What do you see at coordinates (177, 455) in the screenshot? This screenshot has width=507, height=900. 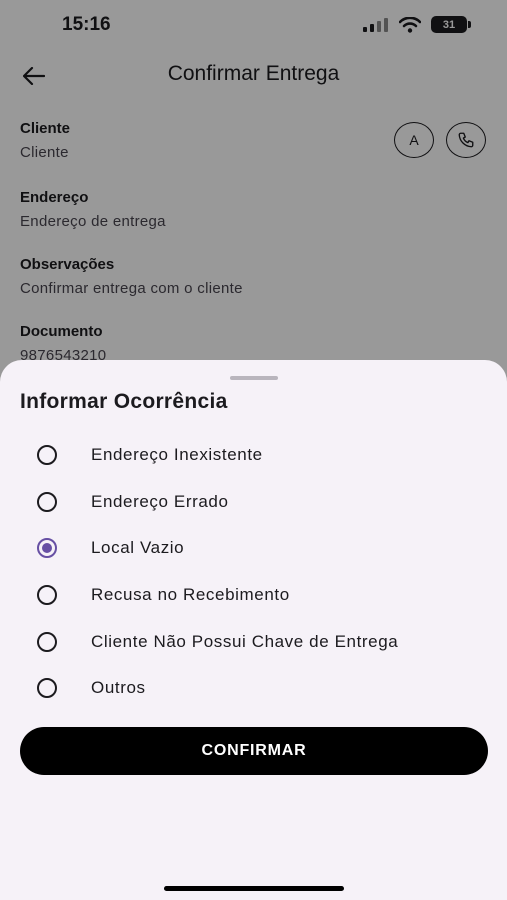 I see `option-label: Endereço Inexistente` at bounding box center [177, 455].